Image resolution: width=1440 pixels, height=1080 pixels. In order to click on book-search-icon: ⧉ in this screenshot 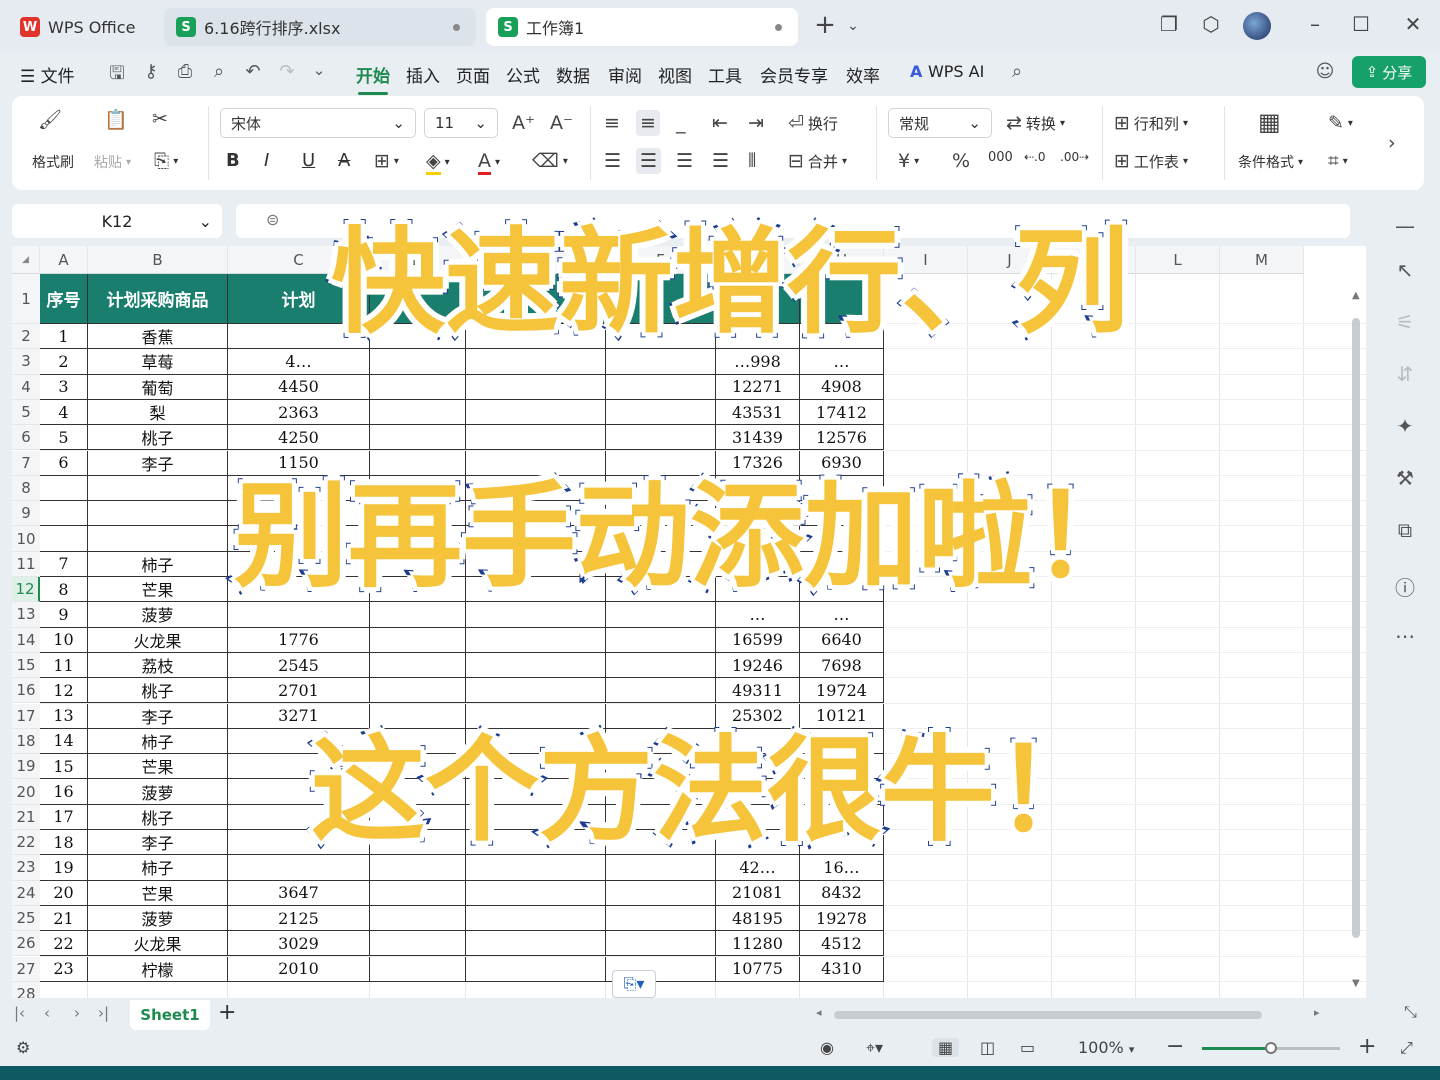, I will do `click(1405, 530)`.